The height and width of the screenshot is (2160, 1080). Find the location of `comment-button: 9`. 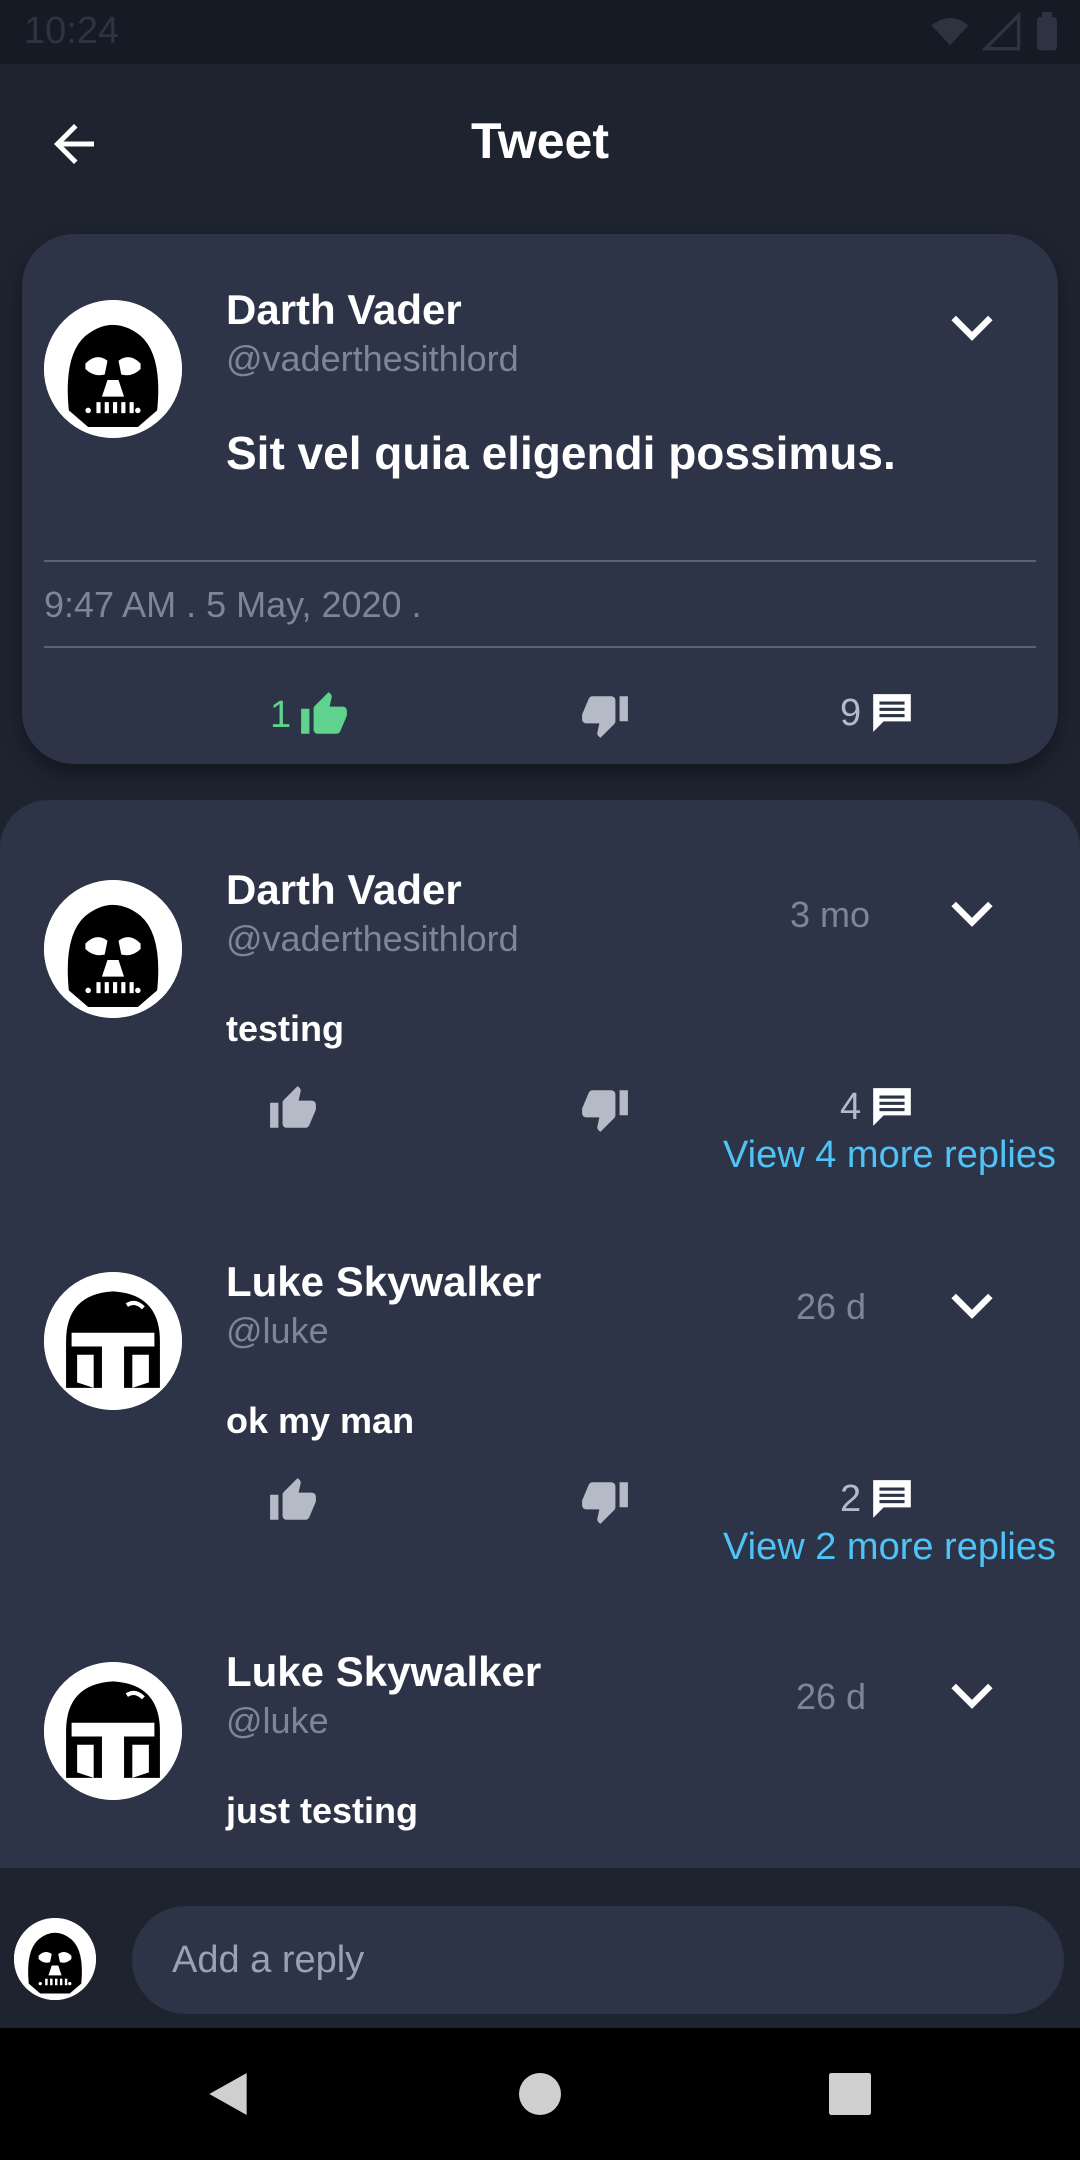

comment-button: 9 is located at coordinates (877, 713).